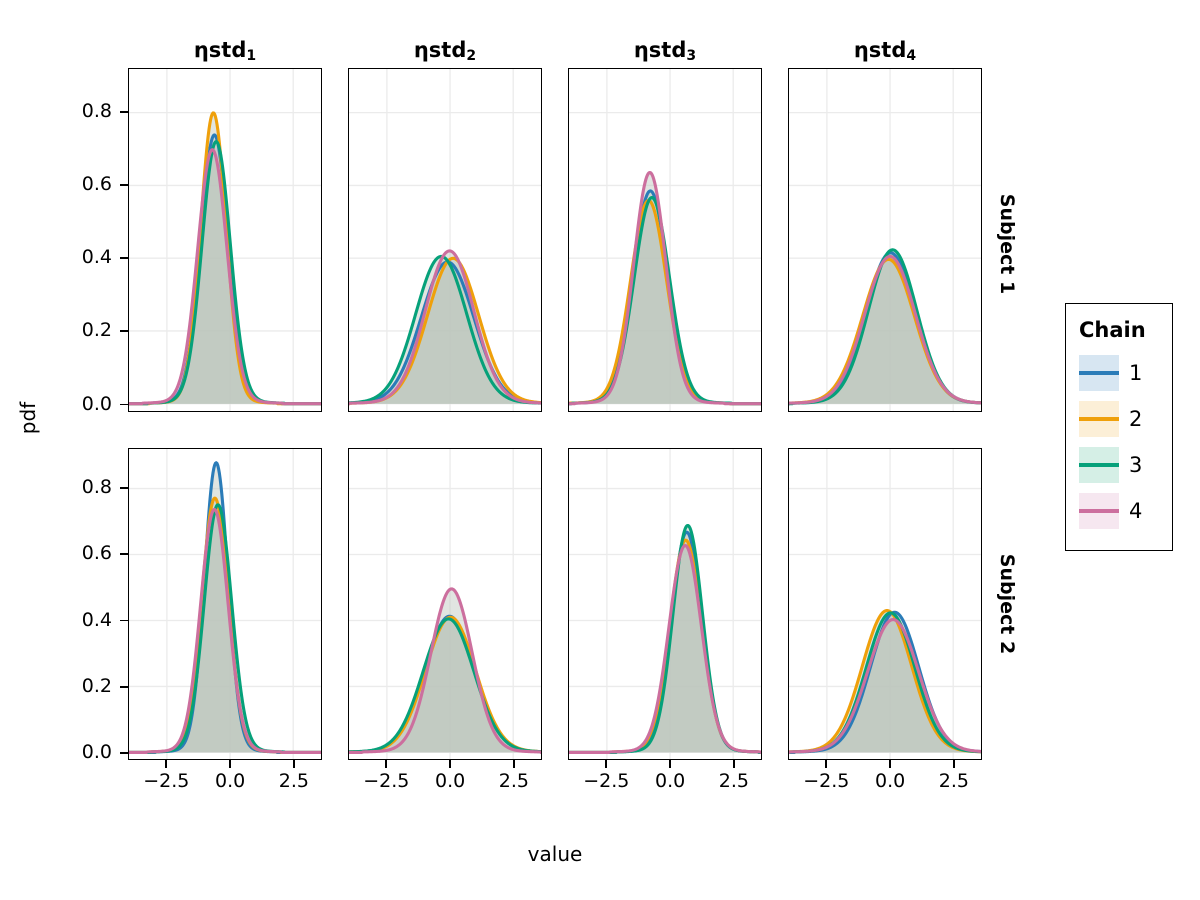  What do you see at coordinates (1112, 330) in the screenshot?
I see `legend-title: Chain` at bounding box center [1112, 330].